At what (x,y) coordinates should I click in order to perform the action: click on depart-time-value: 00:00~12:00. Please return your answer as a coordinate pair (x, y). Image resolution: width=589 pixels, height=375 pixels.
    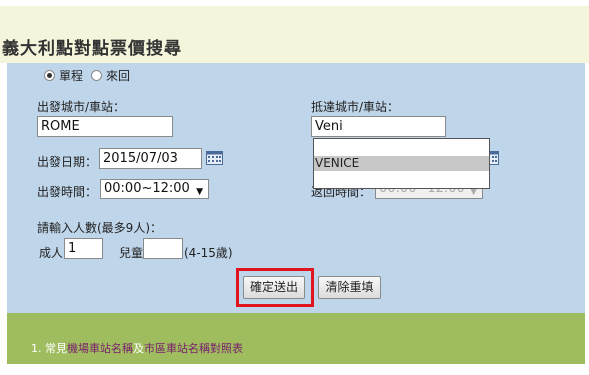
    Looking at the image, I should click on (147, 188).